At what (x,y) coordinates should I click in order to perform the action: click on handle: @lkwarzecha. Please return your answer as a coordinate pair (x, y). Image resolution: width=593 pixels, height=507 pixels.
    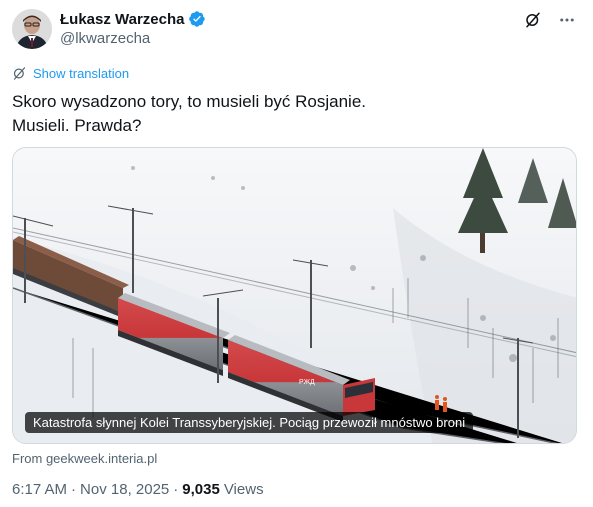
    Looking at the image, I should click on (133, 38).